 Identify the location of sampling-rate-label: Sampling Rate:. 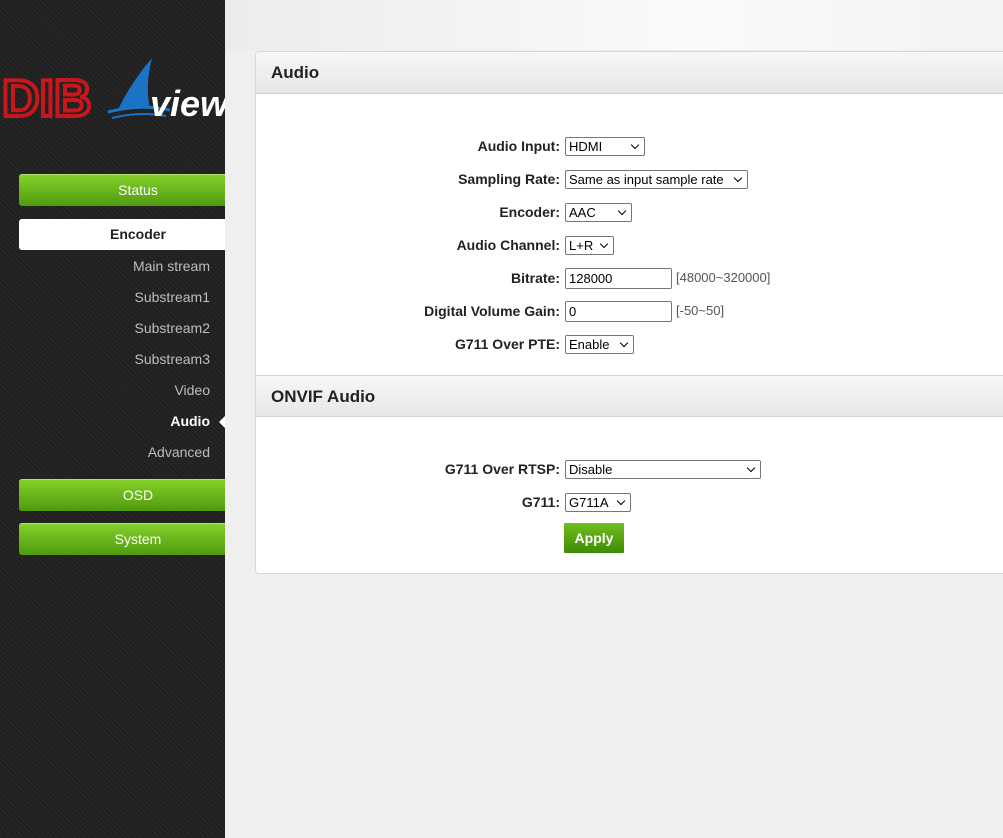
(509, 179).